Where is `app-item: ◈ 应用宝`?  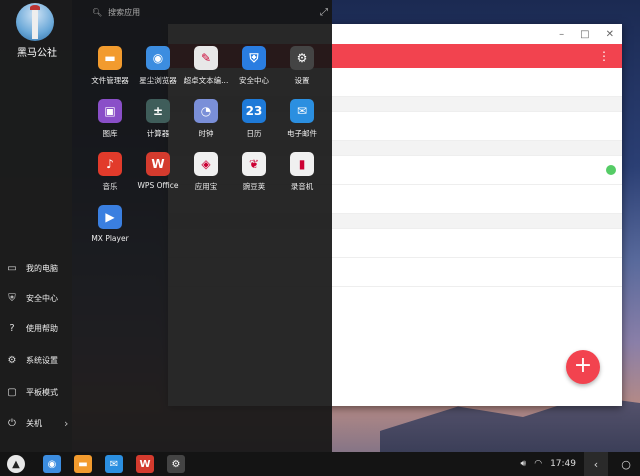 app-item: ◈ 应用宝 is located at coordinates (206, 178).